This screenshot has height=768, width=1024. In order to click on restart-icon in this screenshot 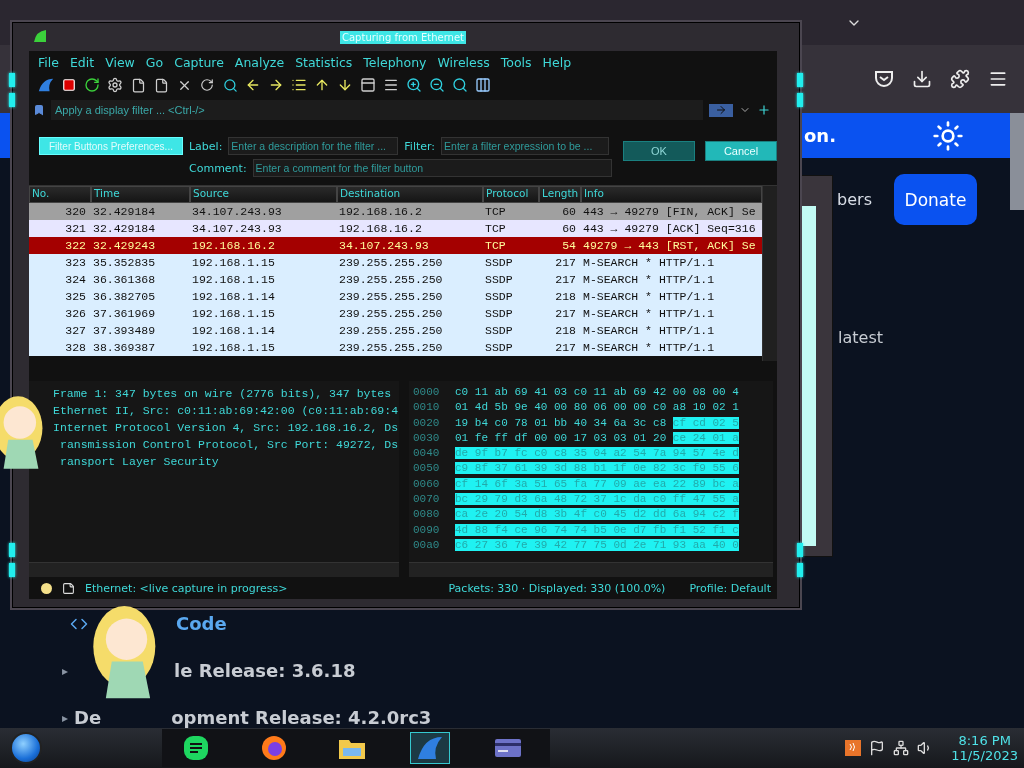, I will do `click(92, 85)`.